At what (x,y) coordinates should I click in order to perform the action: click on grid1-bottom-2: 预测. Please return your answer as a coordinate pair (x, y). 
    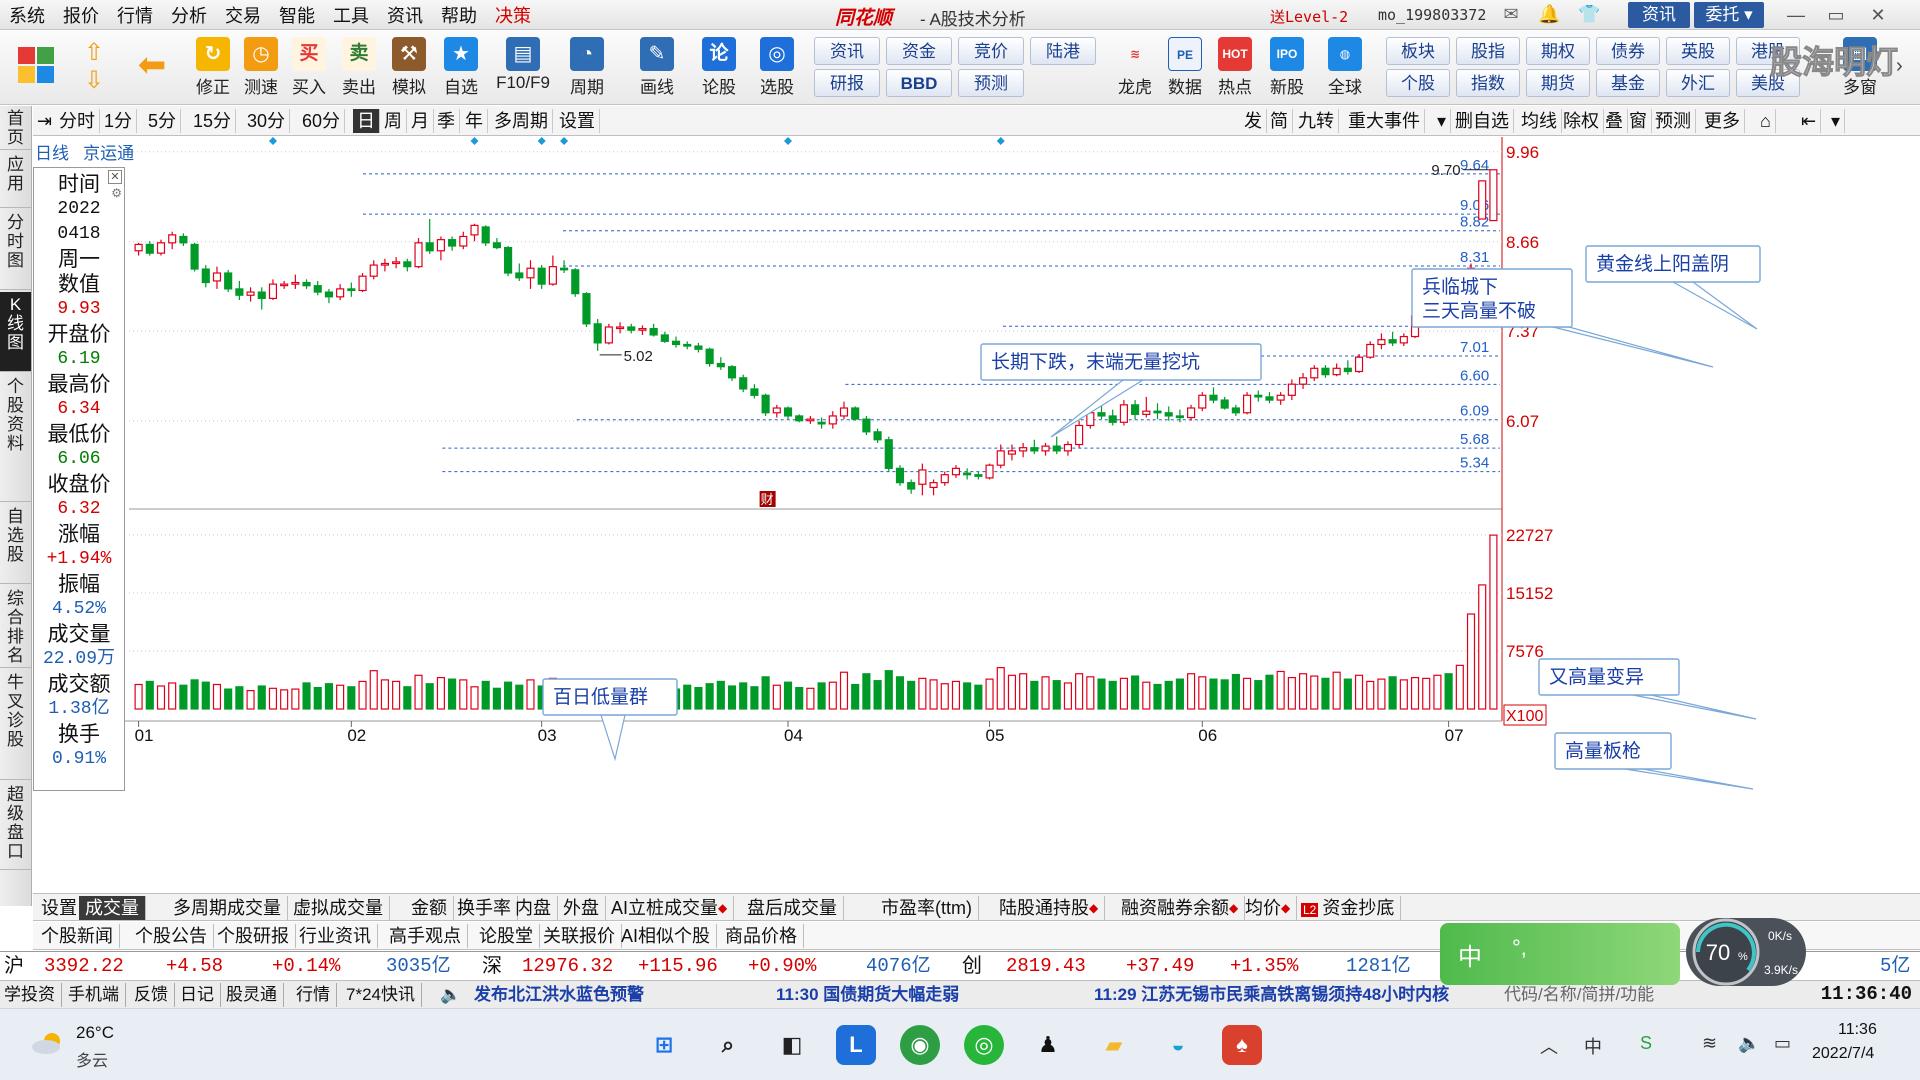
    Looking at the image, I should click on (991, 83).